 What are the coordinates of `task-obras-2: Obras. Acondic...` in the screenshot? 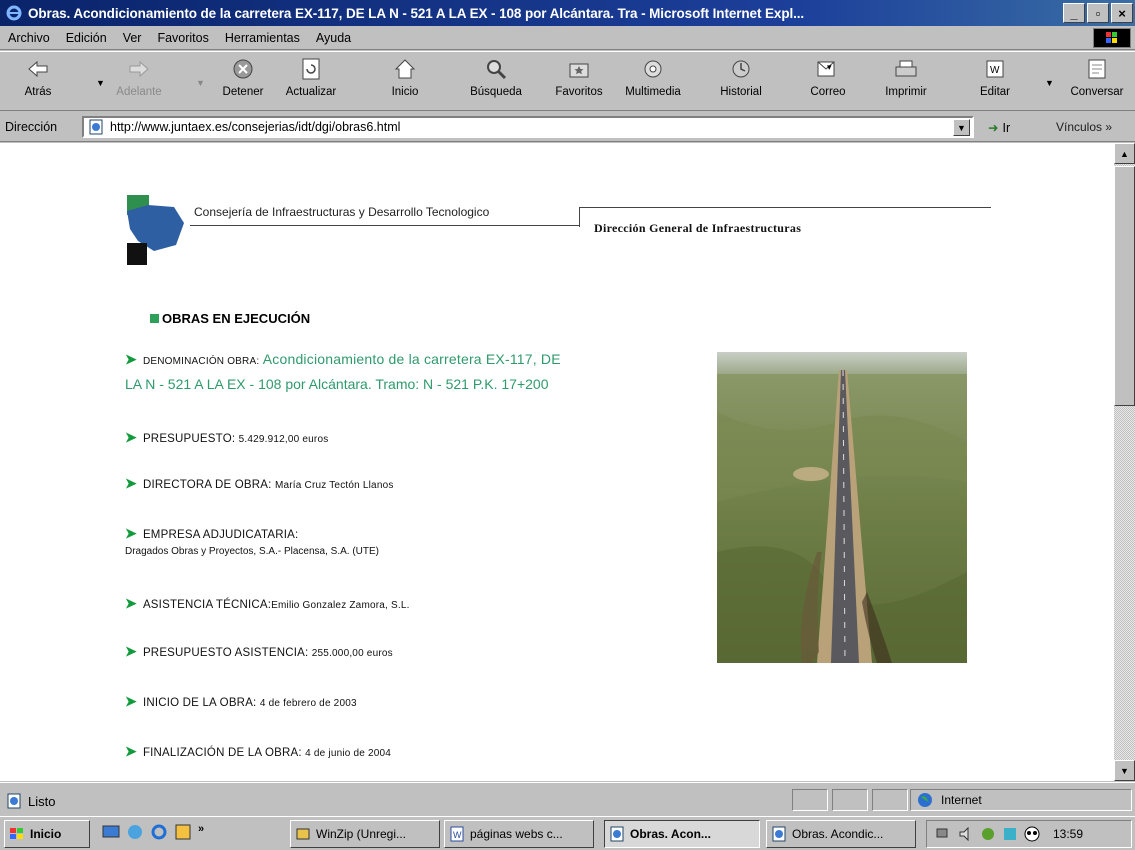 It's located at (841, 834).